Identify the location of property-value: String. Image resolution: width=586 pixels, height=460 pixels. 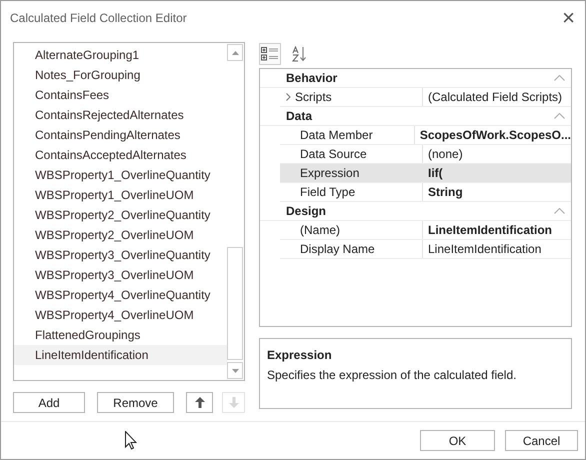
(445, 192).